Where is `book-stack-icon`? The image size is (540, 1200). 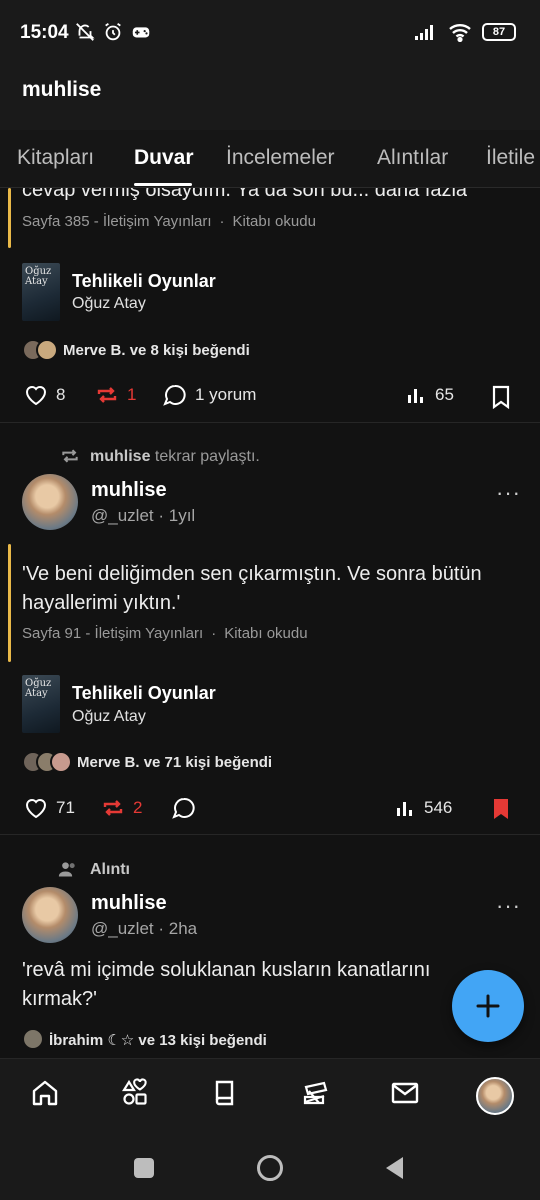
book-stack-icon is located at coordinates (315, 1093).